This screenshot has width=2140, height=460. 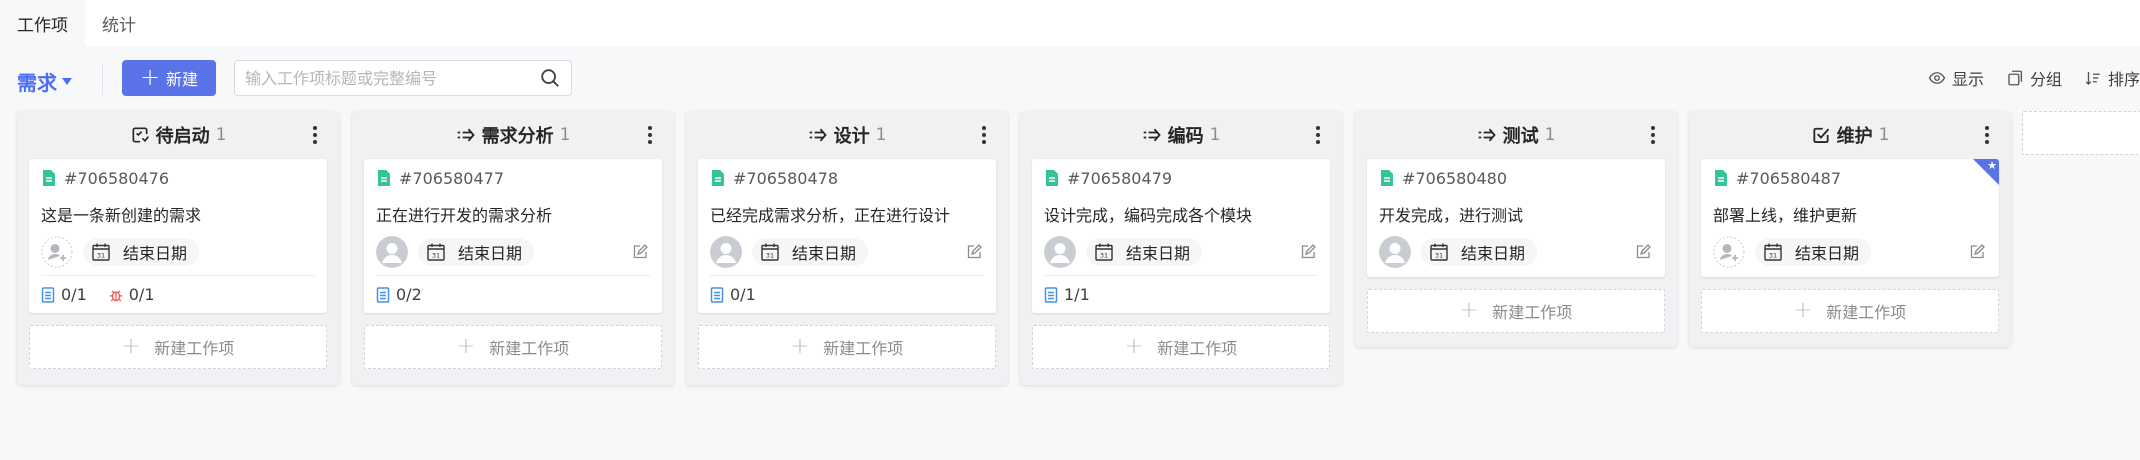 What do you see at coordinates (2015, 78) in the screenshot?
I see `group-icon` at bounding box center [2015, 78].